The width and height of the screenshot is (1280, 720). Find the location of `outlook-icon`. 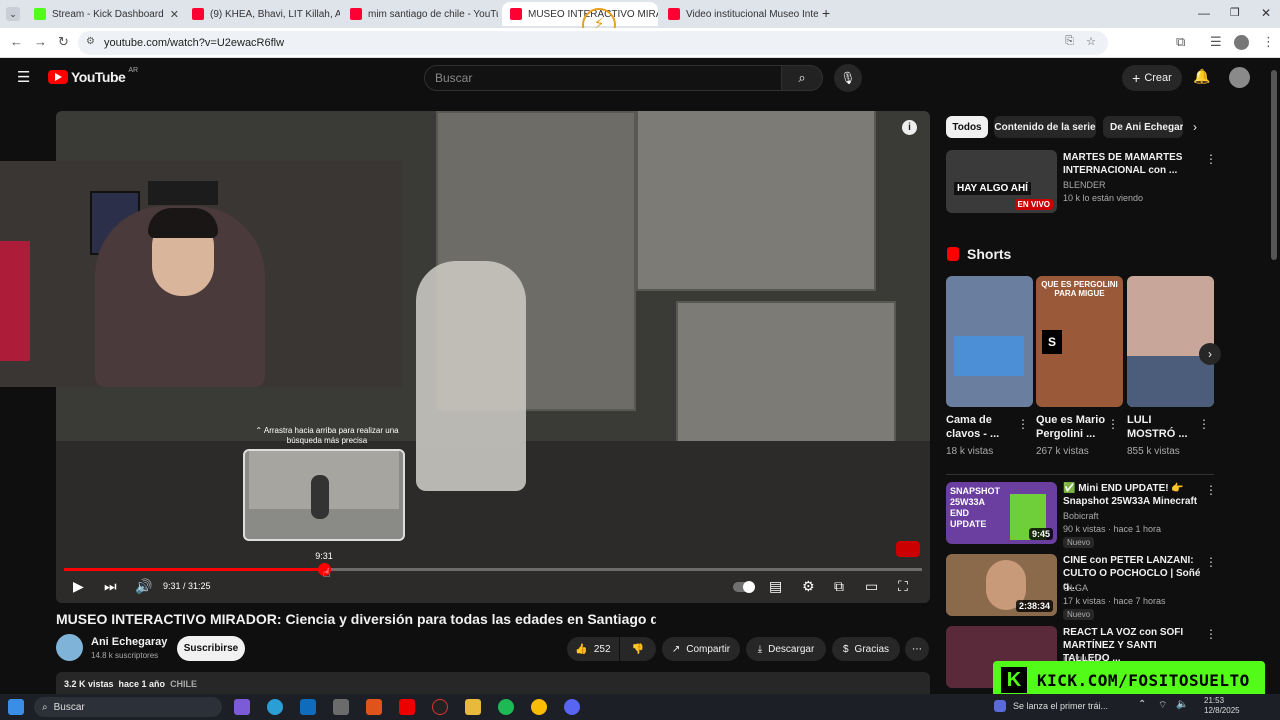

outlook-icon is located at coordinates (308, 707).